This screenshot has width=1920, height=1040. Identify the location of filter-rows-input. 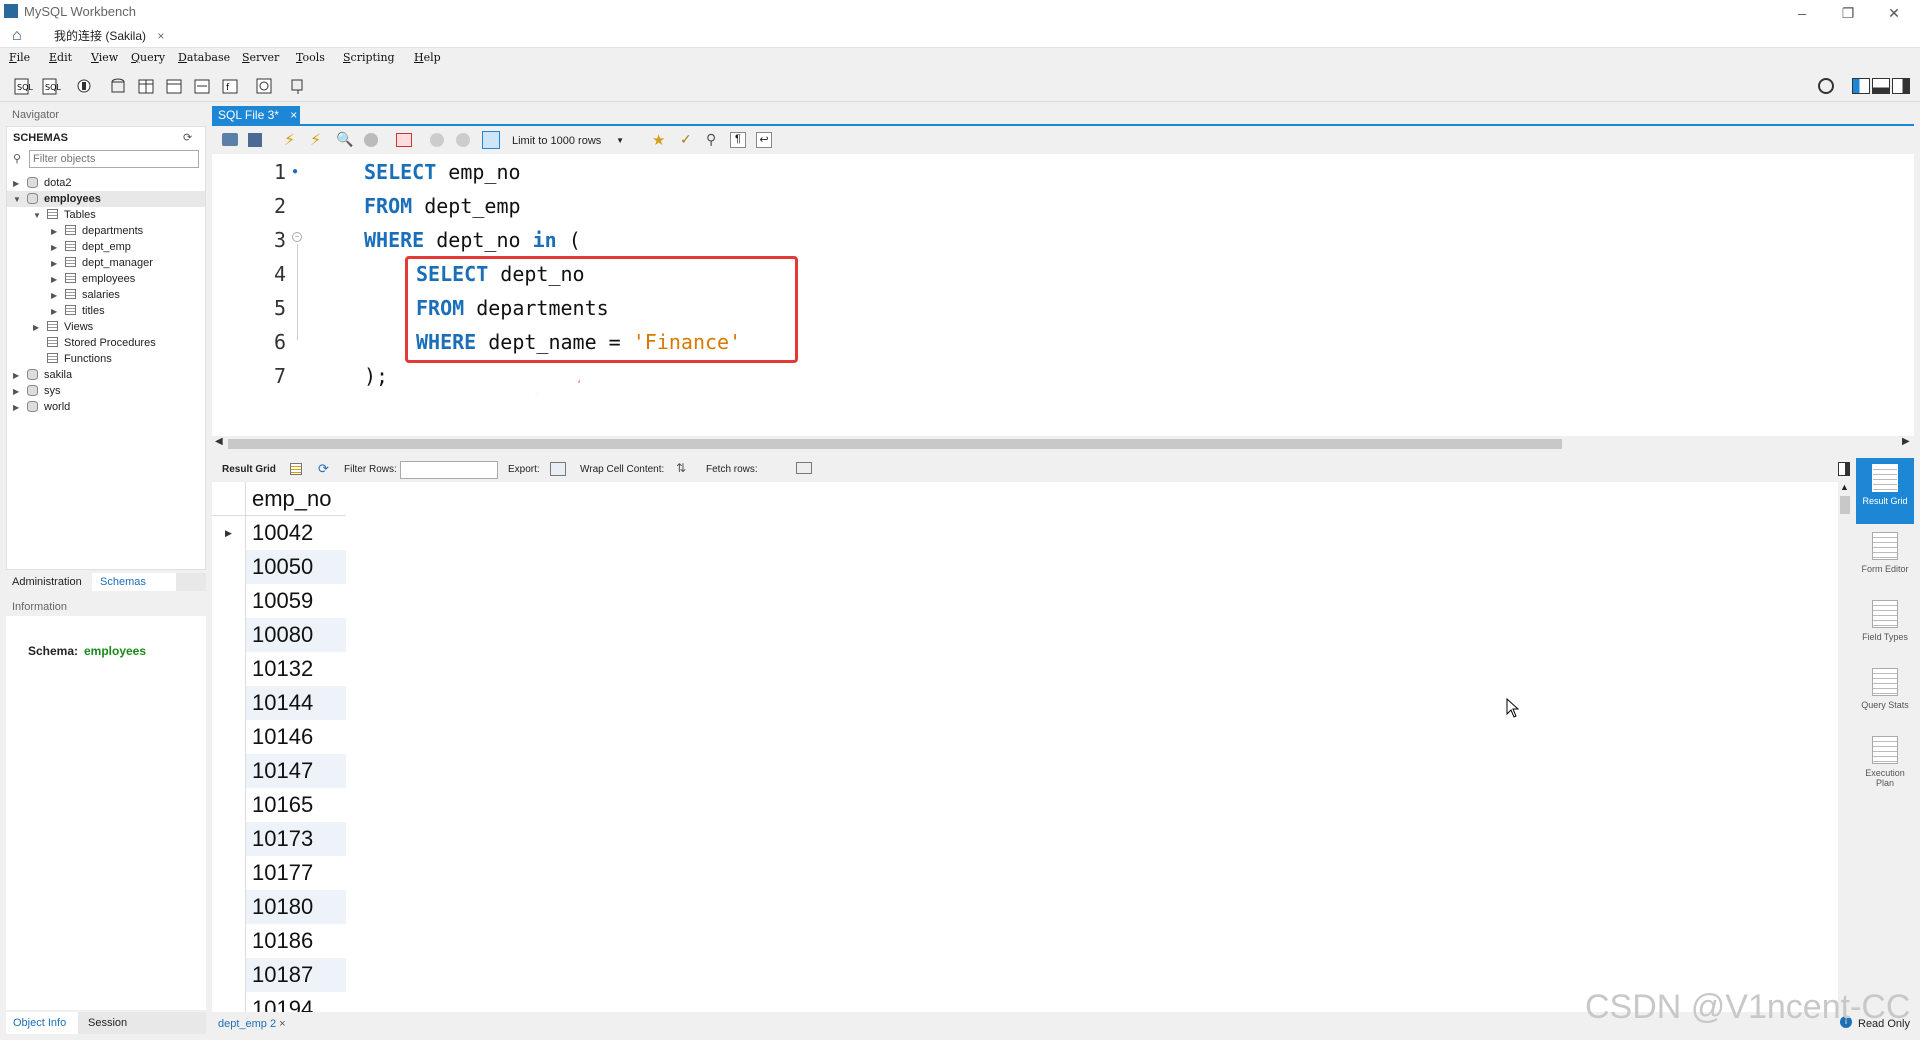
(449, 470).